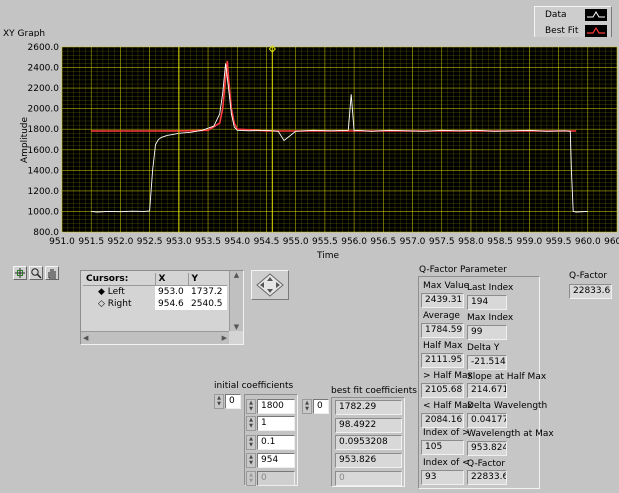 The width and height of the screenshot is (619, 493). I want to click on bestfit-coeff-2: 0.0953208, so click(368, 442).